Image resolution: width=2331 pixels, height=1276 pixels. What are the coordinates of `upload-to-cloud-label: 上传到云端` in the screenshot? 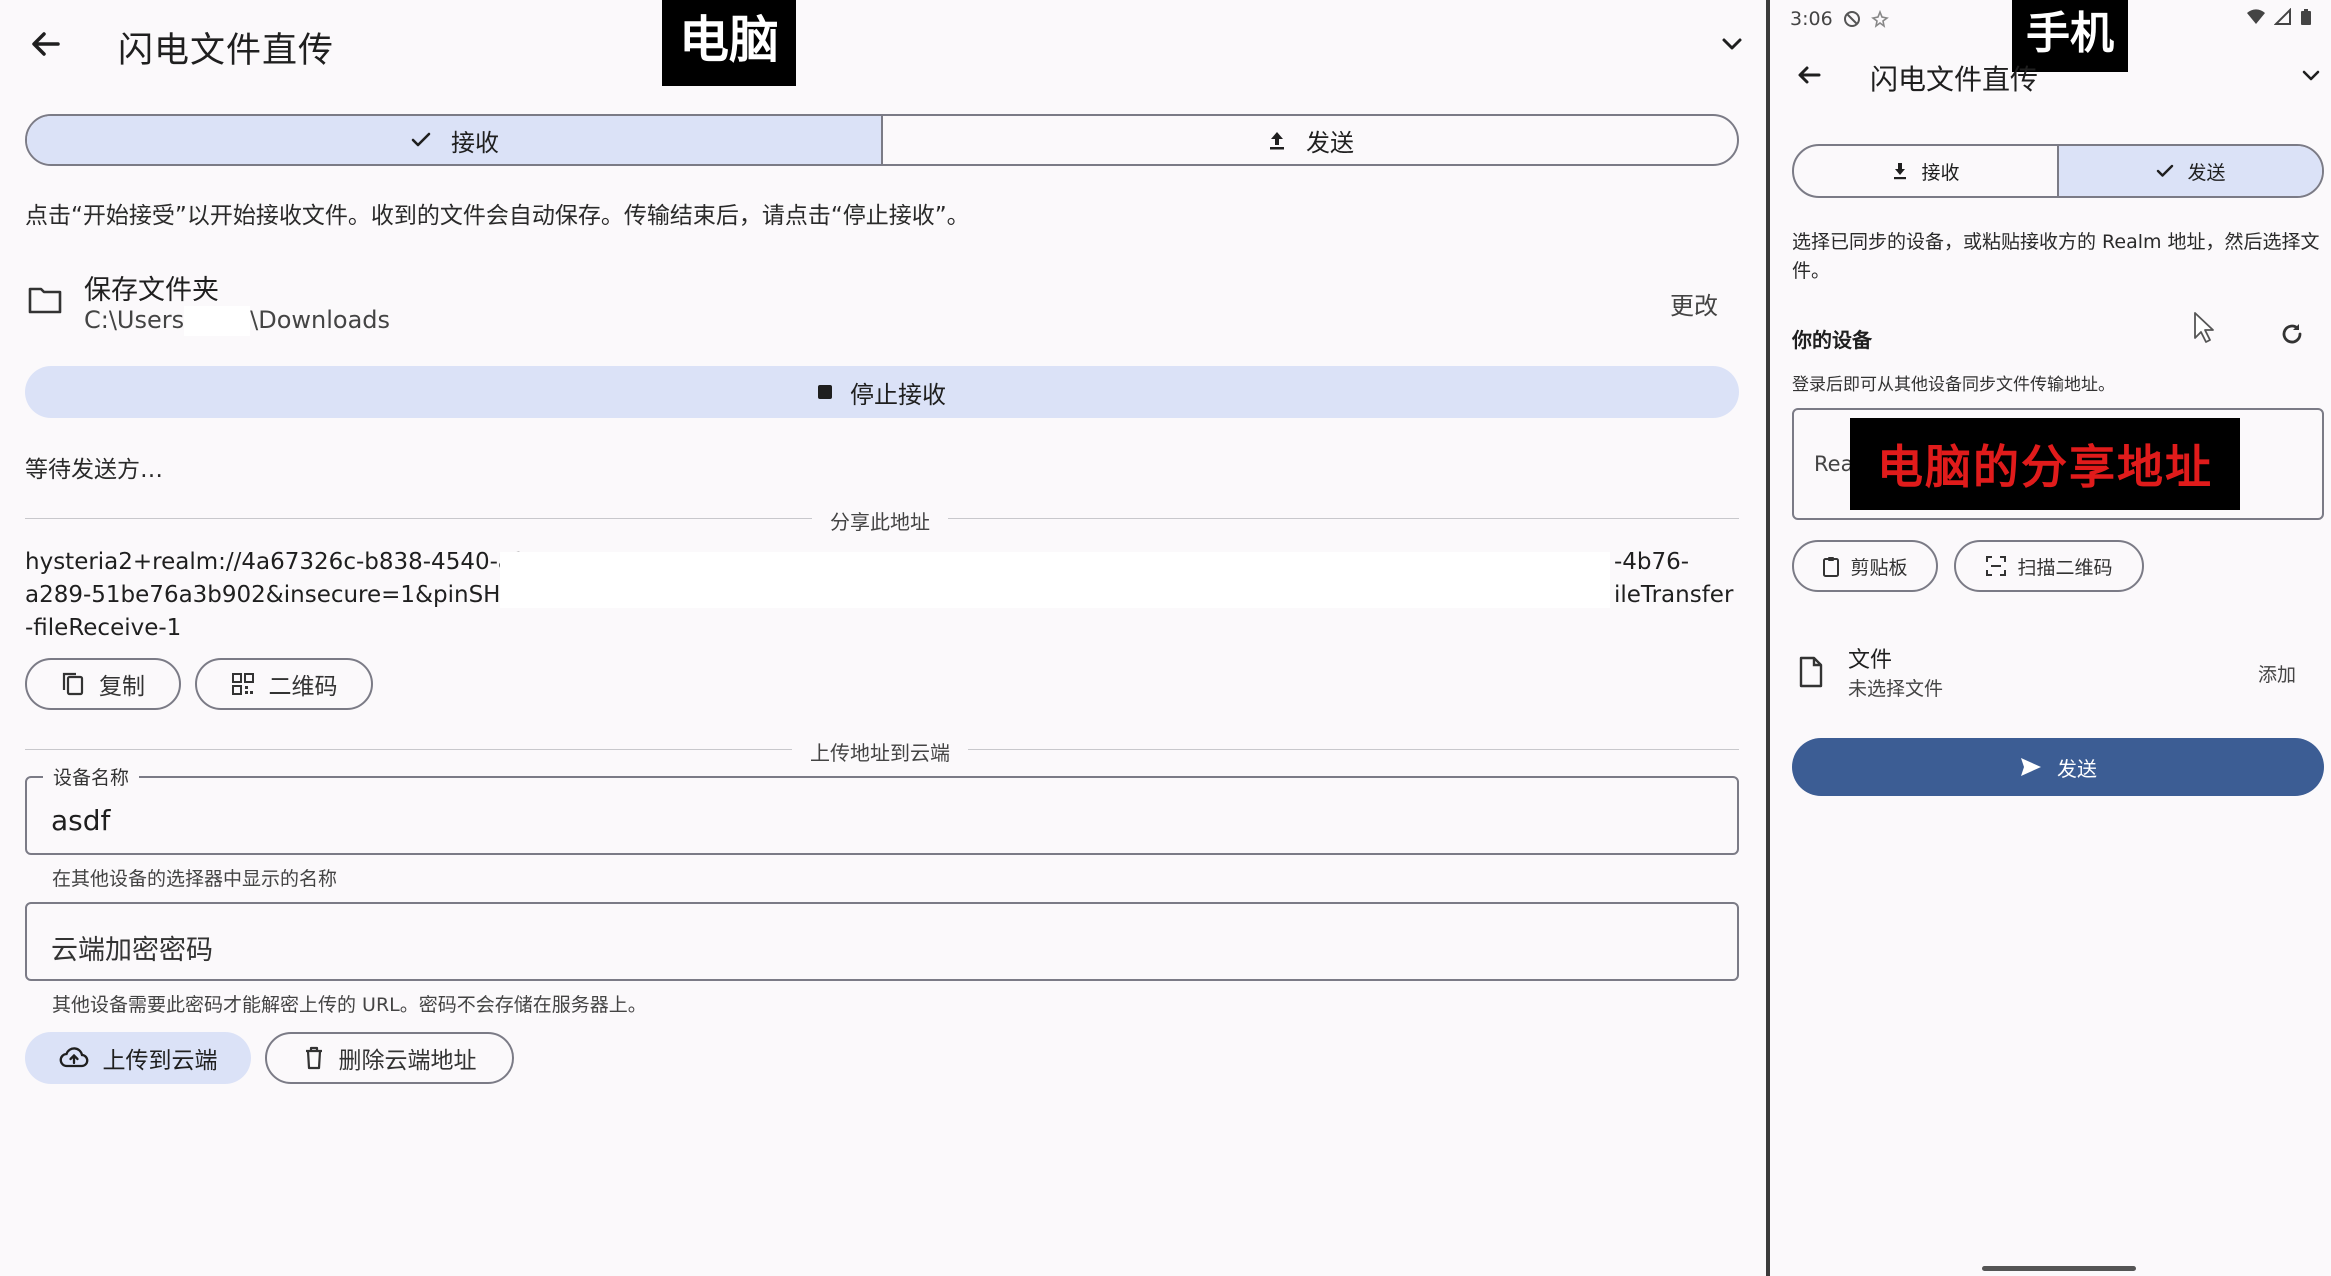 It's located at (160, 1061).